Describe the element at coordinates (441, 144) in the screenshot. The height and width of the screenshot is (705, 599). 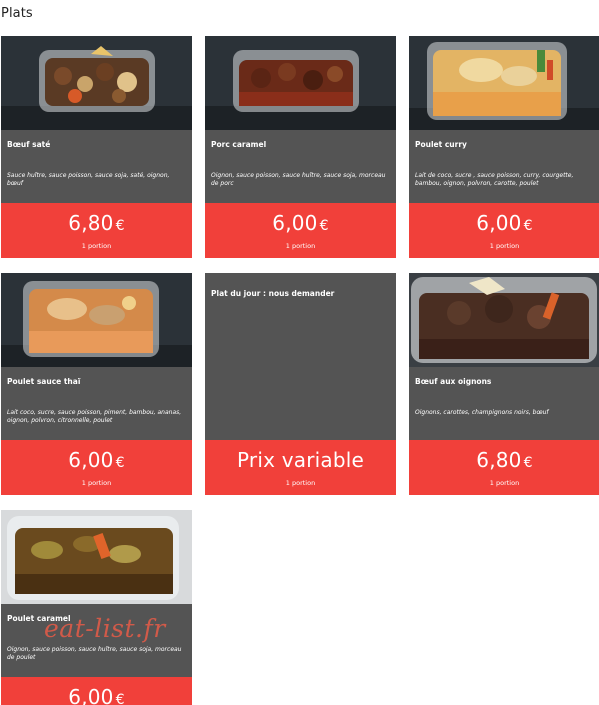
I see `dish-name: Poulet curry` at that location.